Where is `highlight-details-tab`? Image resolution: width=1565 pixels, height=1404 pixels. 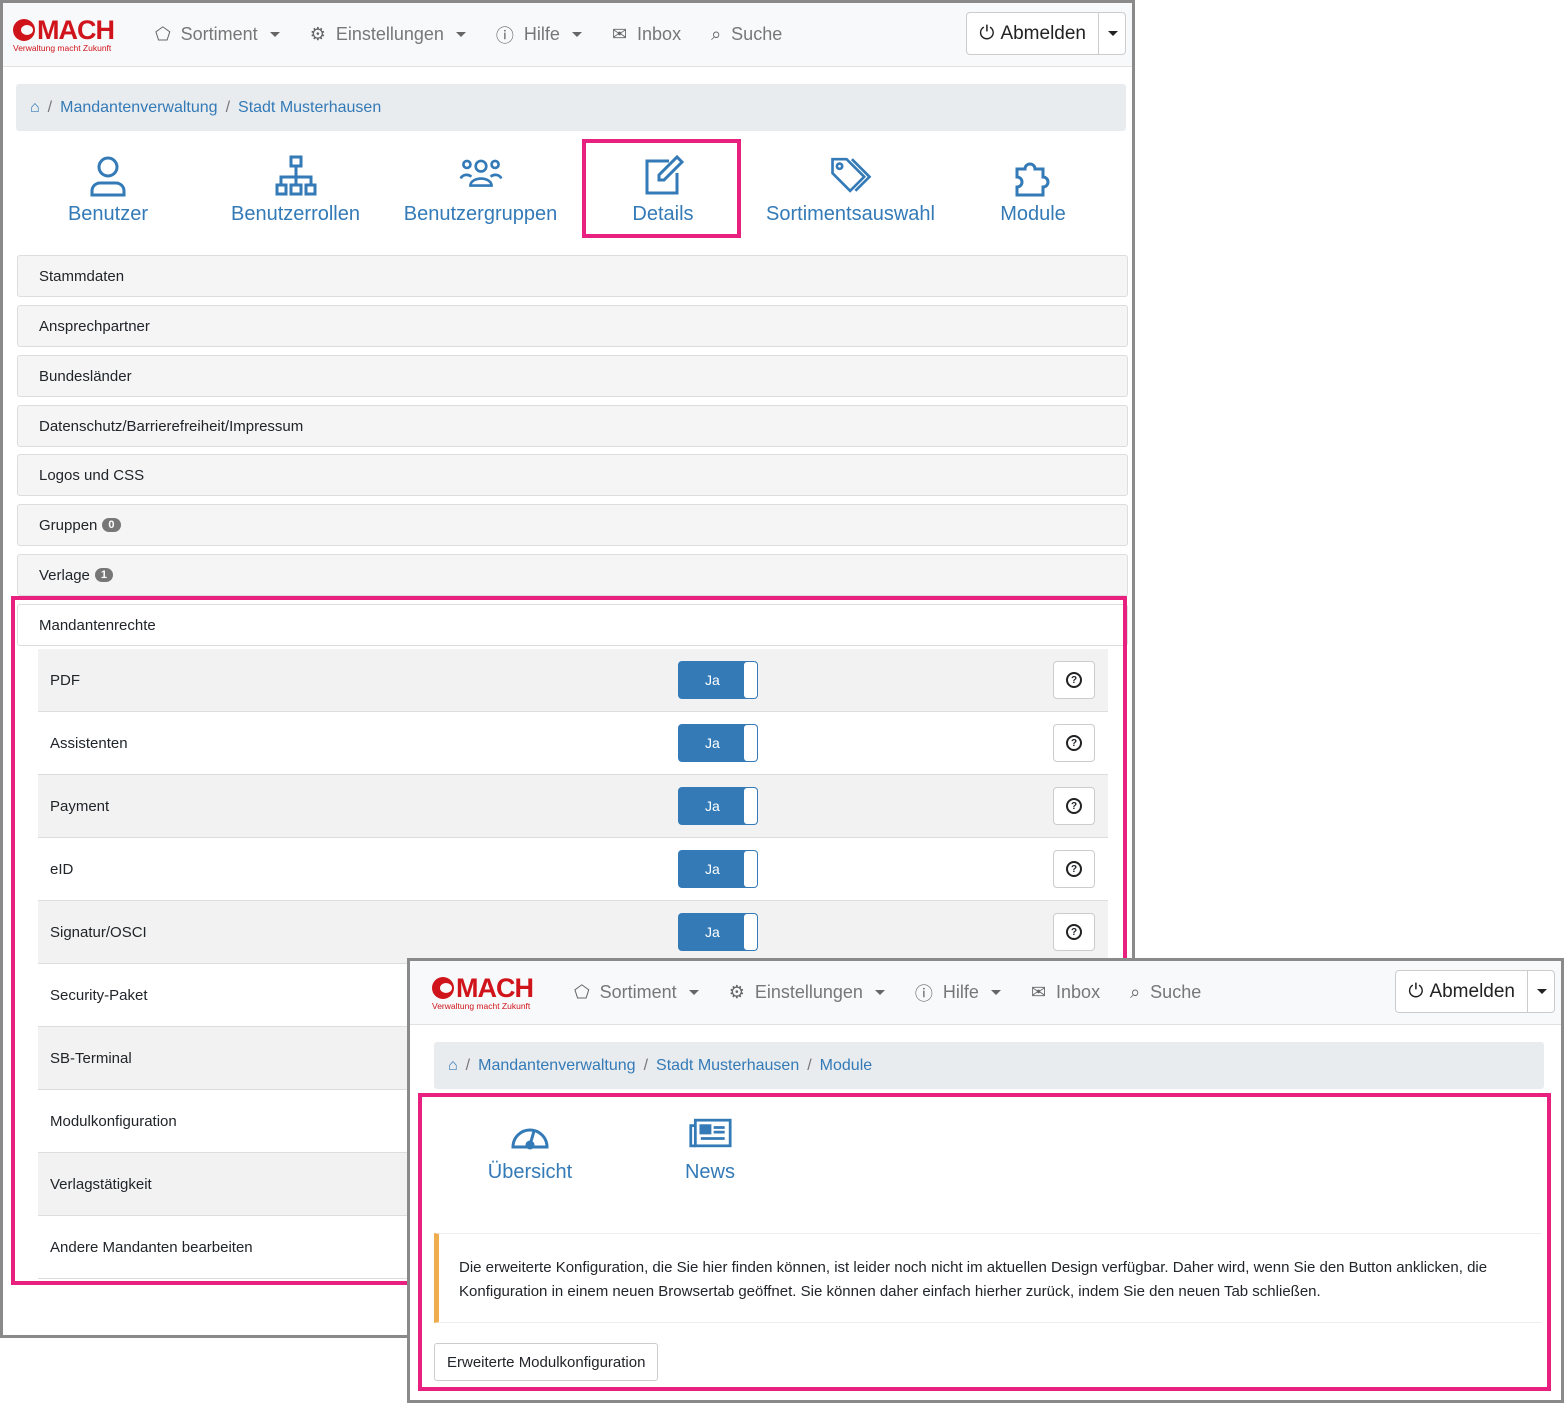 highlight-details-tab is located at coordinates (661, 188).